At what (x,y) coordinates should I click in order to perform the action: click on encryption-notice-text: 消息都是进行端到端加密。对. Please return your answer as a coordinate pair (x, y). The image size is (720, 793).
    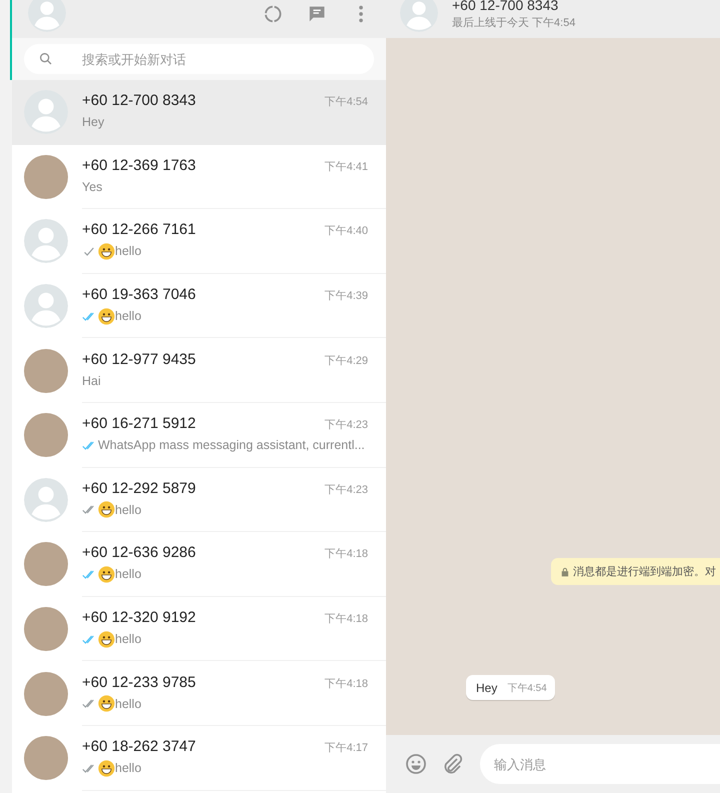
    Looking at the image, I should click on (644, 571).